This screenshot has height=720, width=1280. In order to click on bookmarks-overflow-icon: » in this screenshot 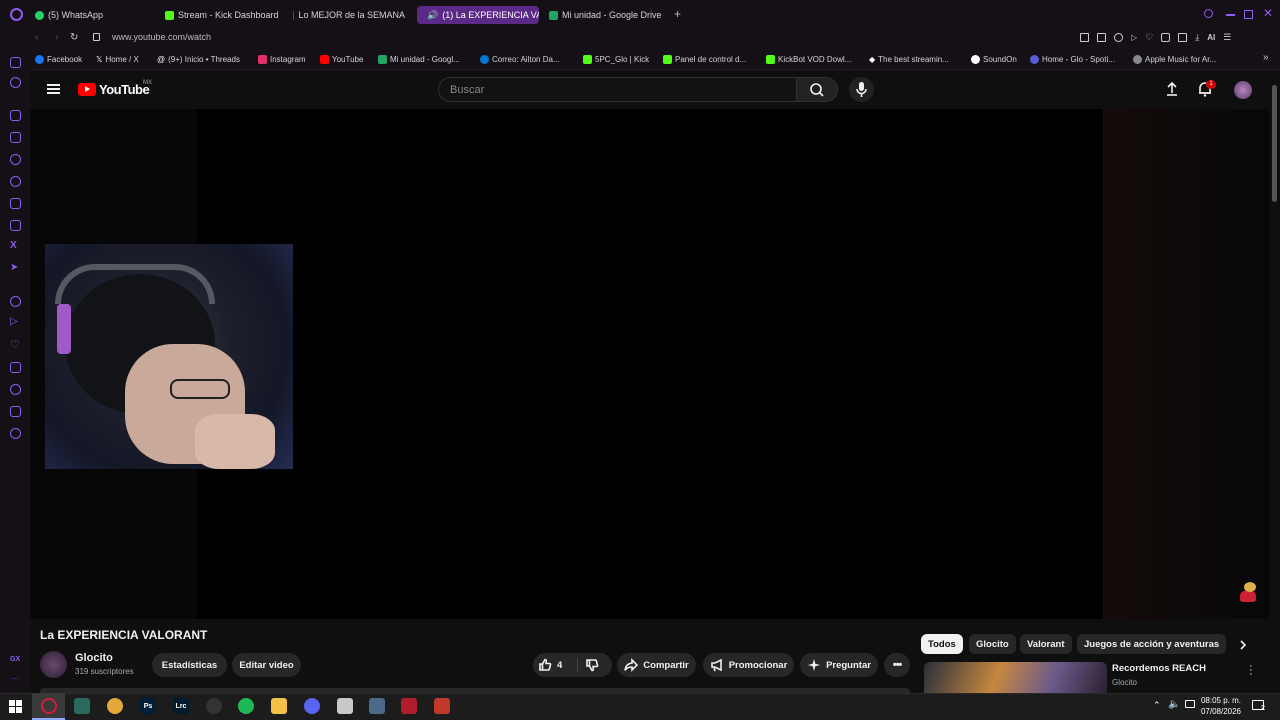, I will do `click(1266, 57)`.